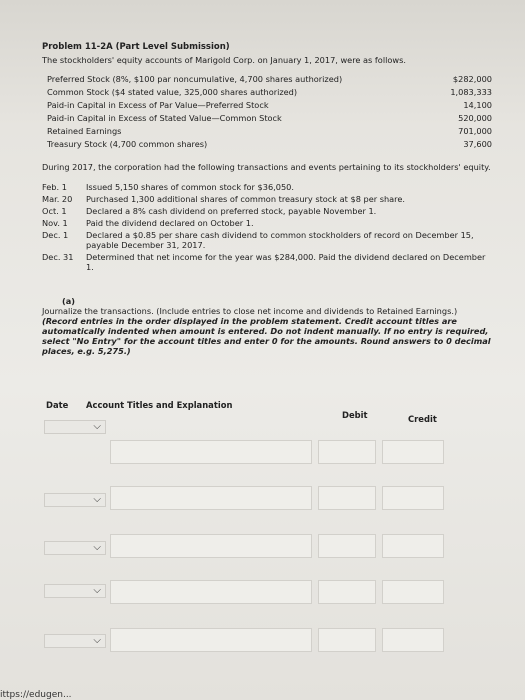 Image resolution: width=525 pixels, height=700 pixels. I want to click on credit-column-header: Credit, so click(422, 419).